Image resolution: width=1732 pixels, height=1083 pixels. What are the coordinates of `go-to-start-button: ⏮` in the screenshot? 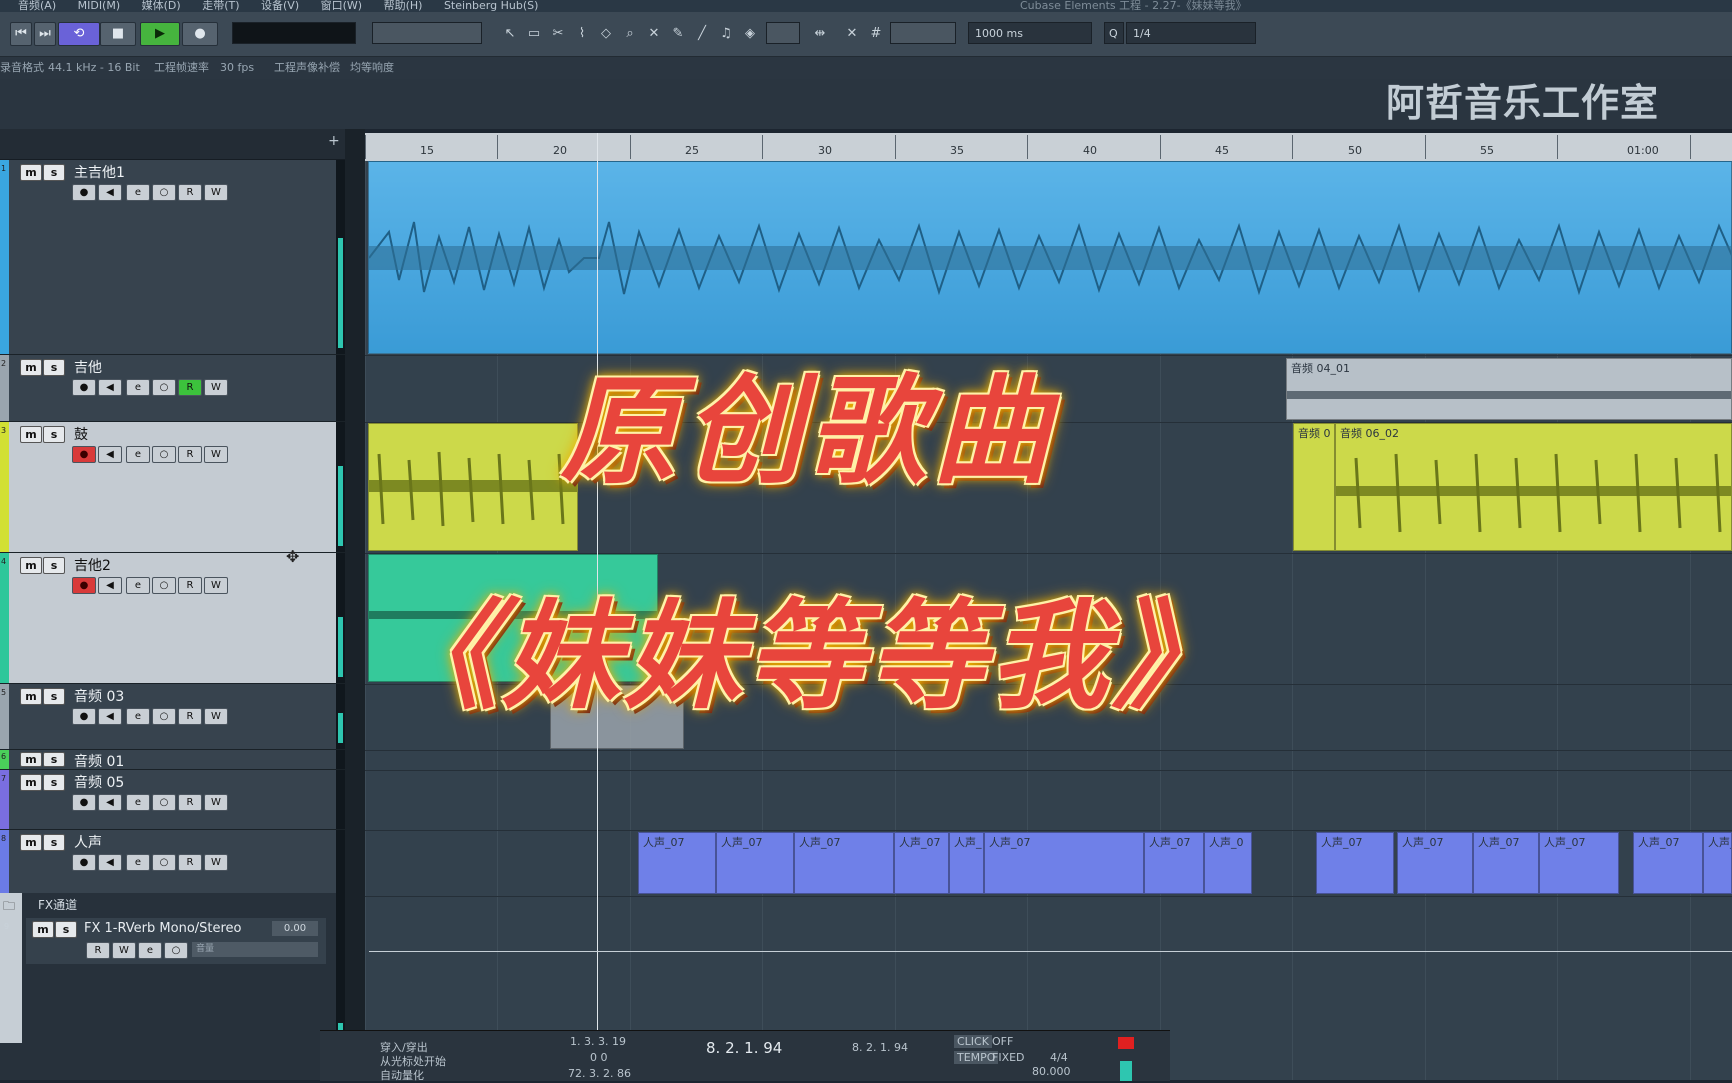 It's located at (21, 34).